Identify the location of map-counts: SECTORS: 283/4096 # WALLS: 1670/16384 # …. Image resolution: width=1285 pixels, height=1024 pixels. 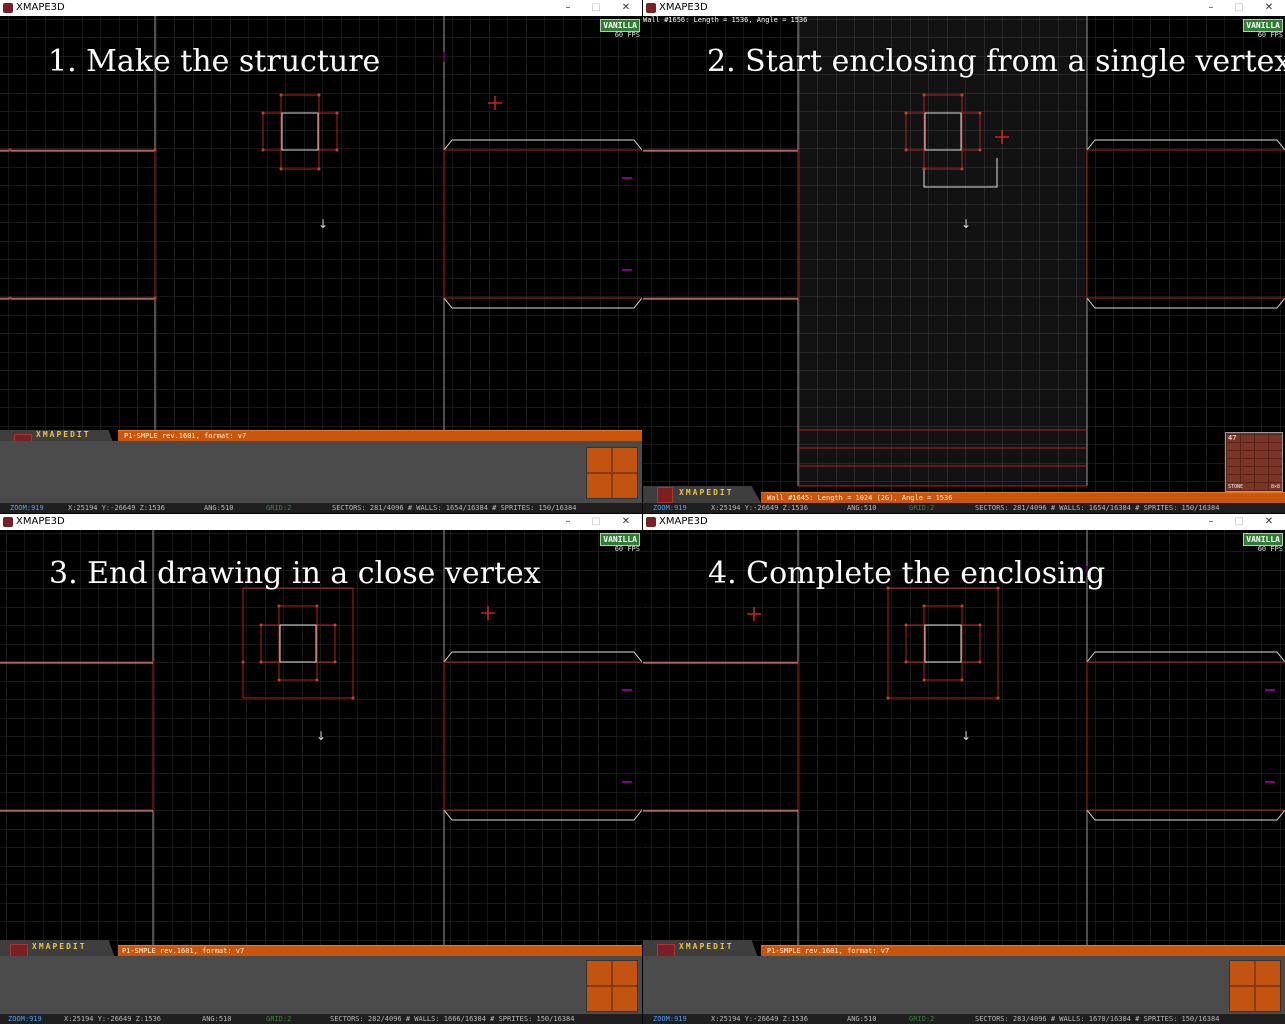
(1097, 1019).